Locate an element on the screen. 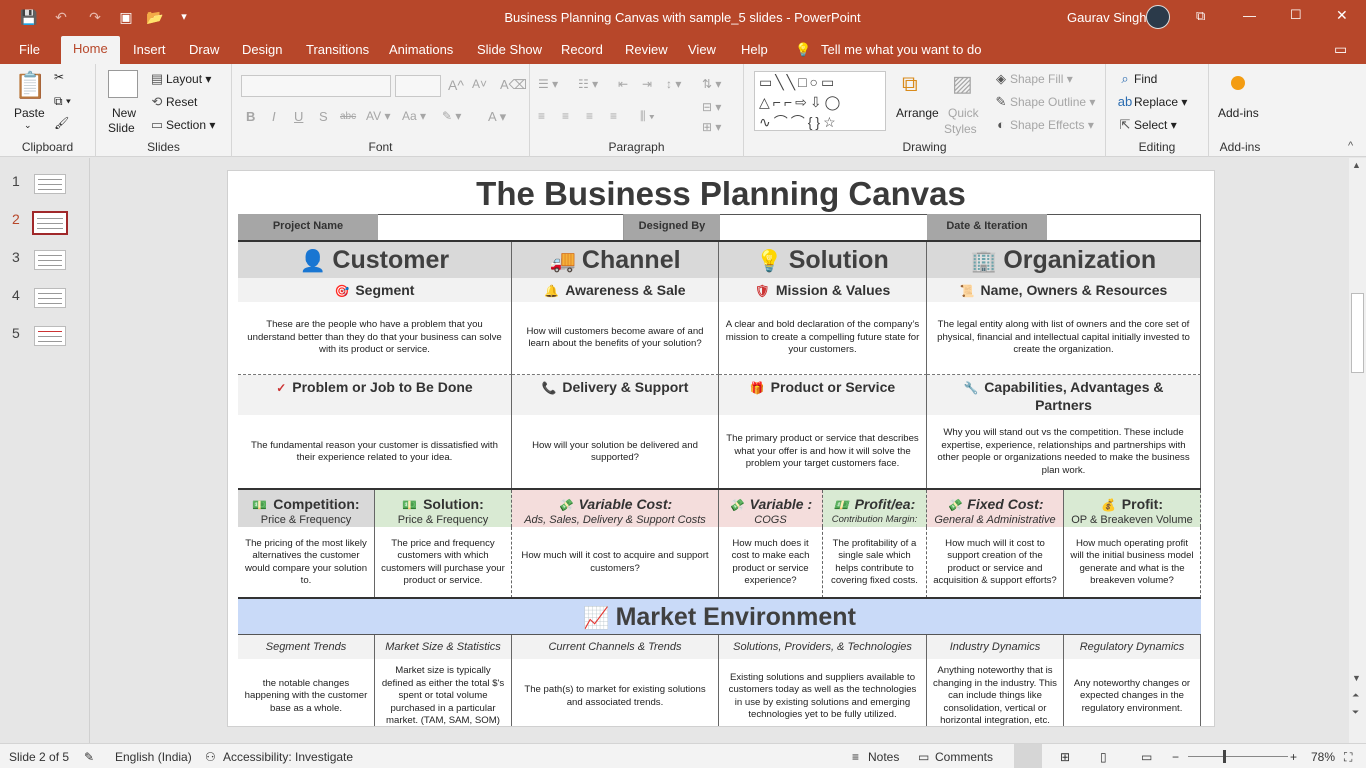 The height and width of the screenshot is (768, 1366). format-painter-icon: 🖌 is located at coordinates (61, 123).